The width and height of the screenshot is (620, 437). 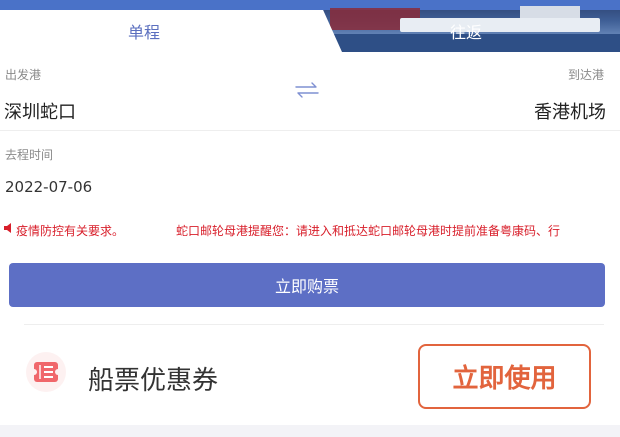 What do you see at coordinates (570, 111) in the screenshot?
I see `arrival-port-value: 香港机场` at bounding box center [570, 111].